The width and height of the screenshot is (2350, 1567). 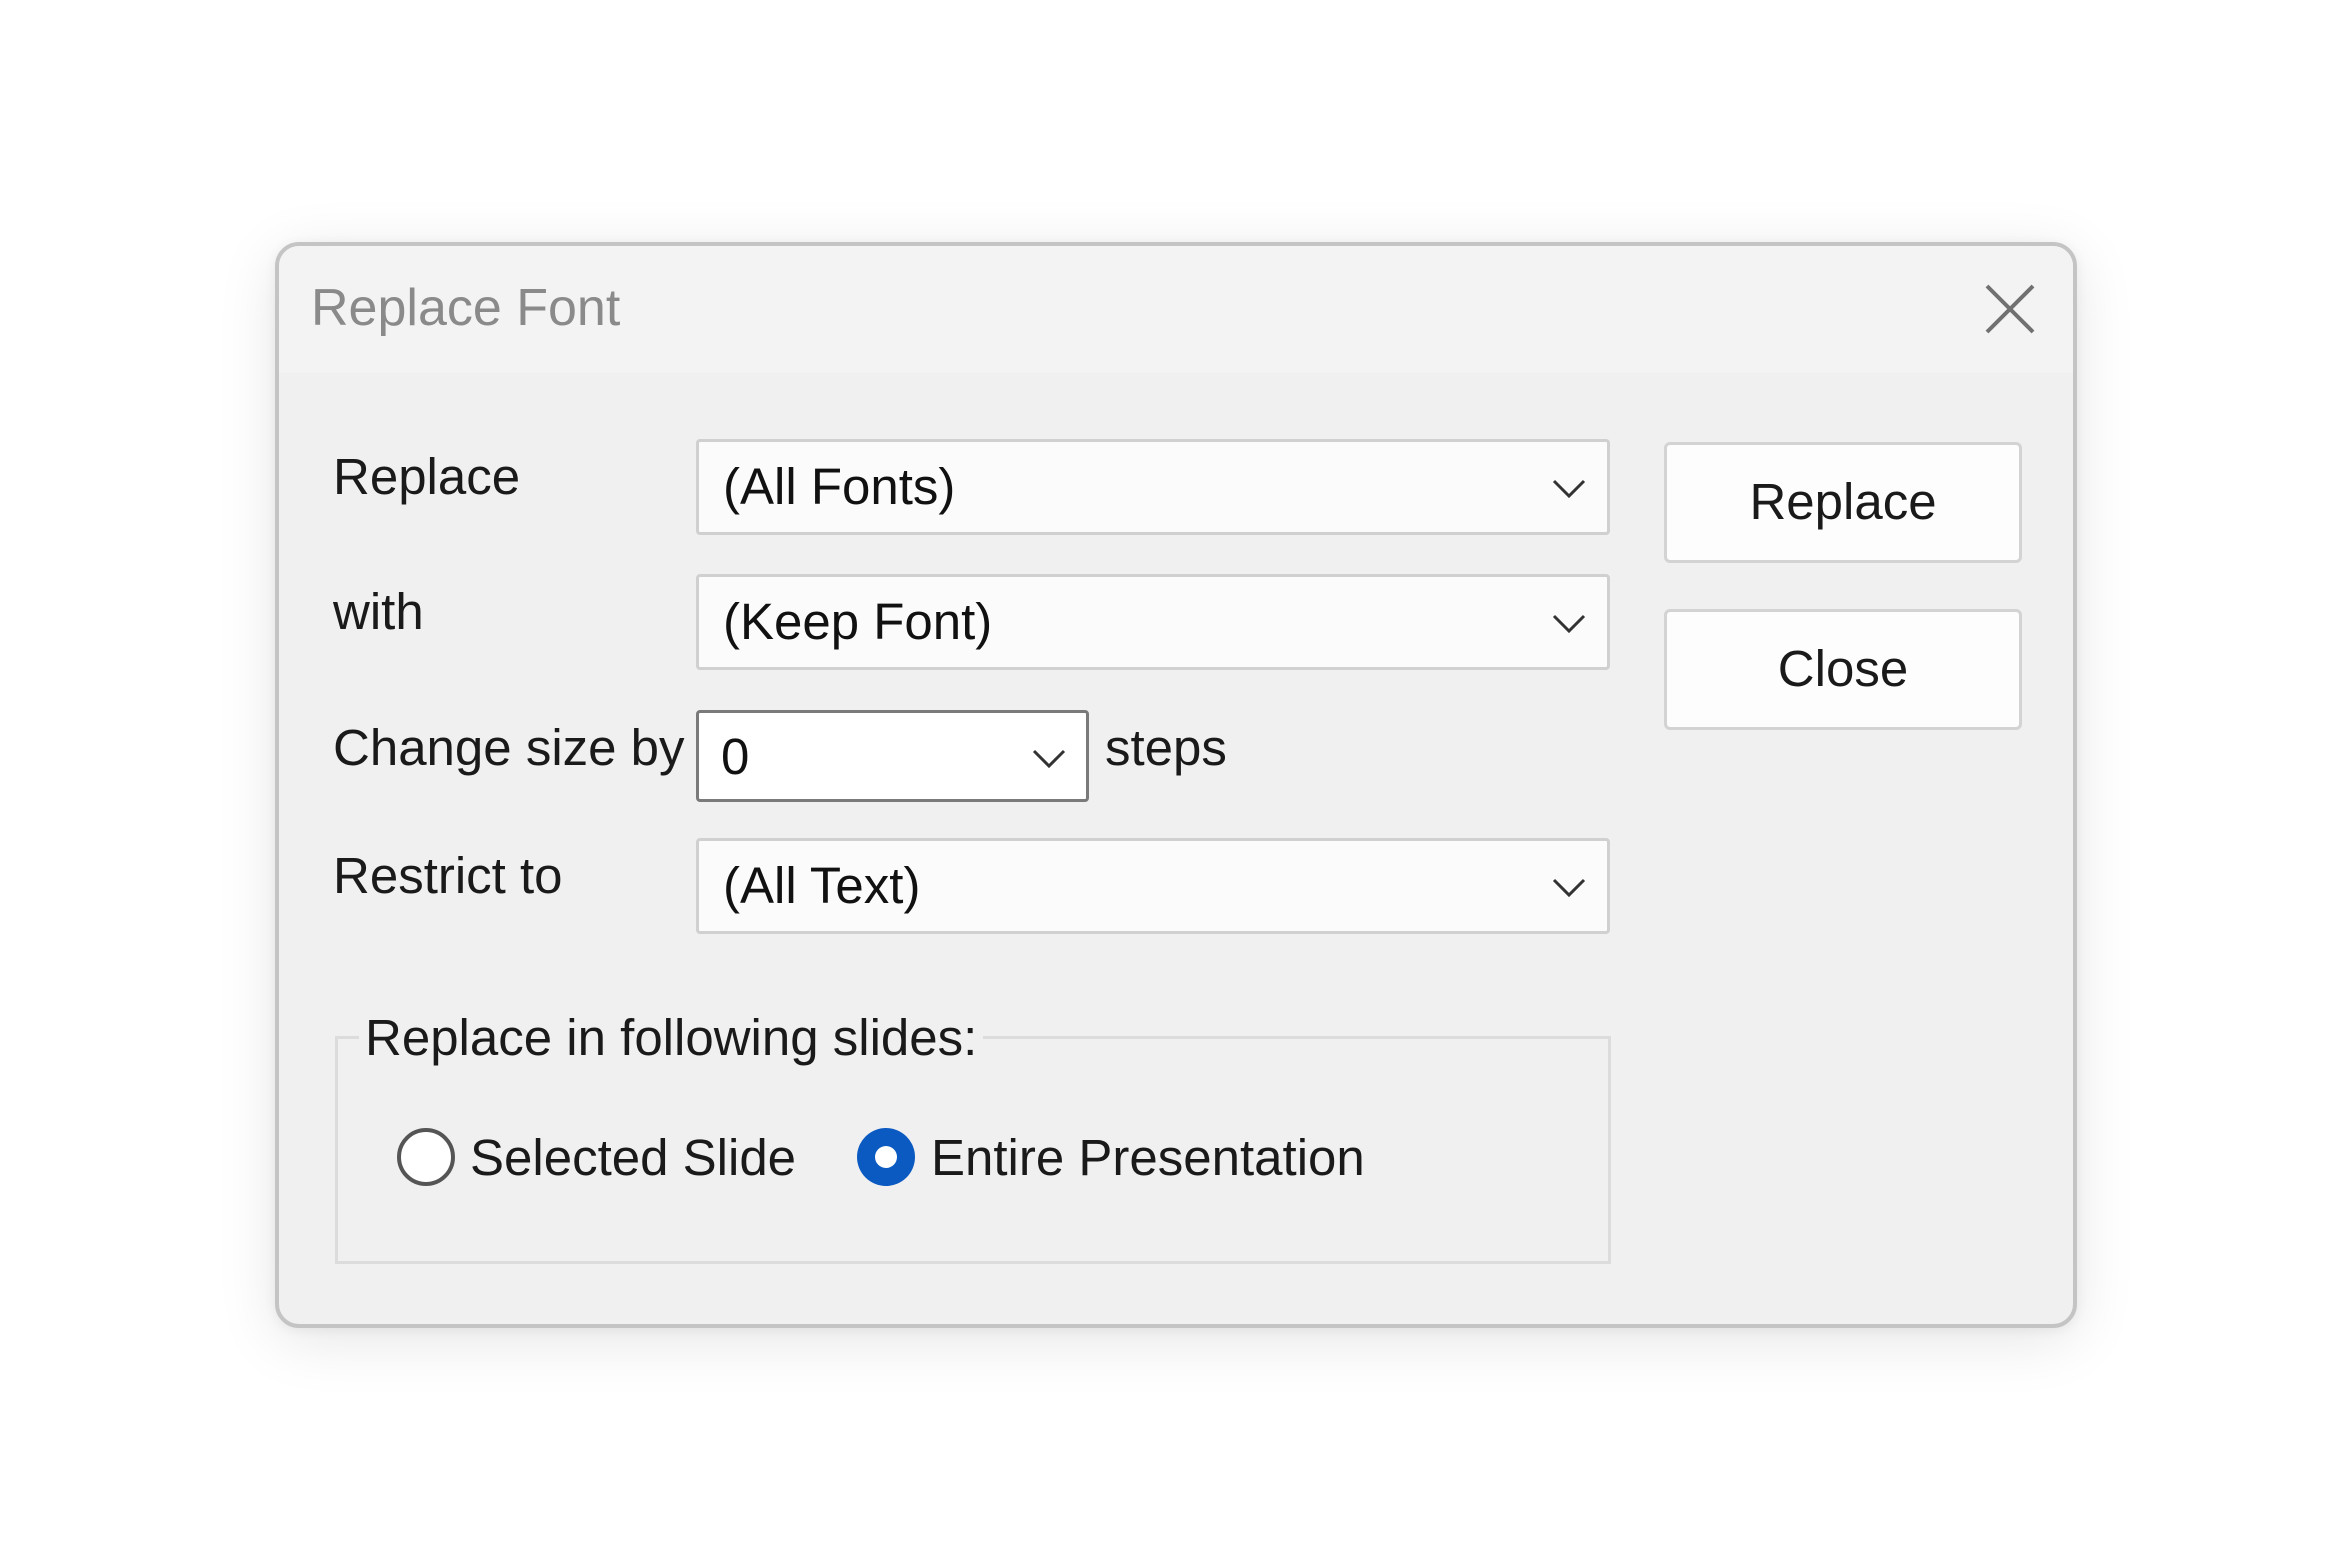 I want to click on replace-font-value: (All Fonts), so click(x=839, y=486).